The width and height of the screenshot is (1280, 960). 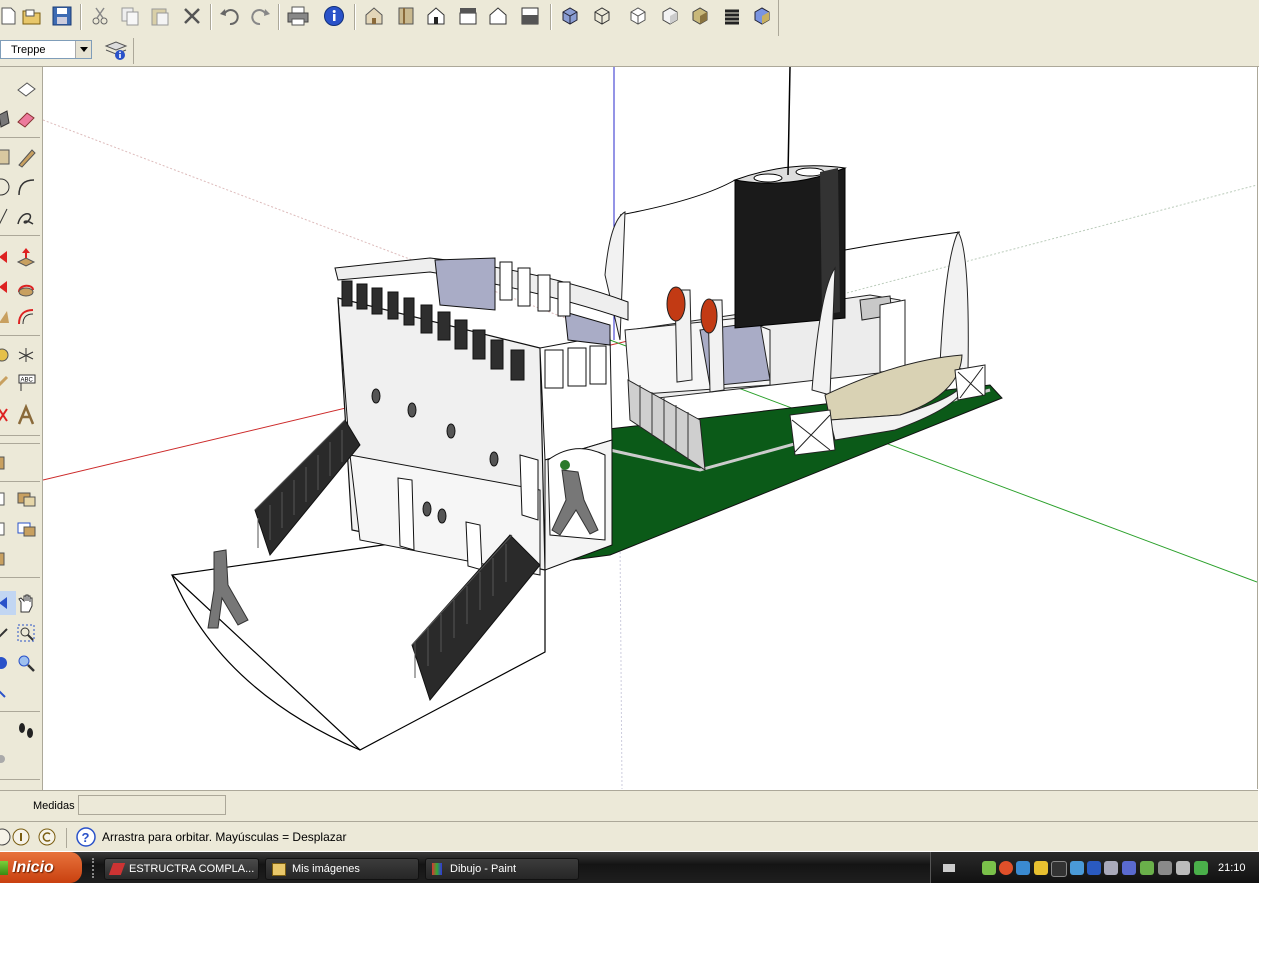 I want to click on axes-icon, so click(x=26, y=355).